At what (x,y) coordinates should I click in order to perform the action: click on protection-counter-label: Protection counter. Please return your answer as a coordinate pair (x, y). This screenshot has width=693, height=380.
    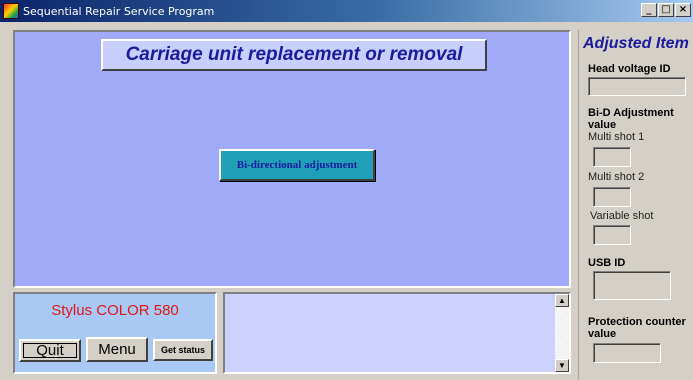
    Looking at the image, I should click on (637, 322).